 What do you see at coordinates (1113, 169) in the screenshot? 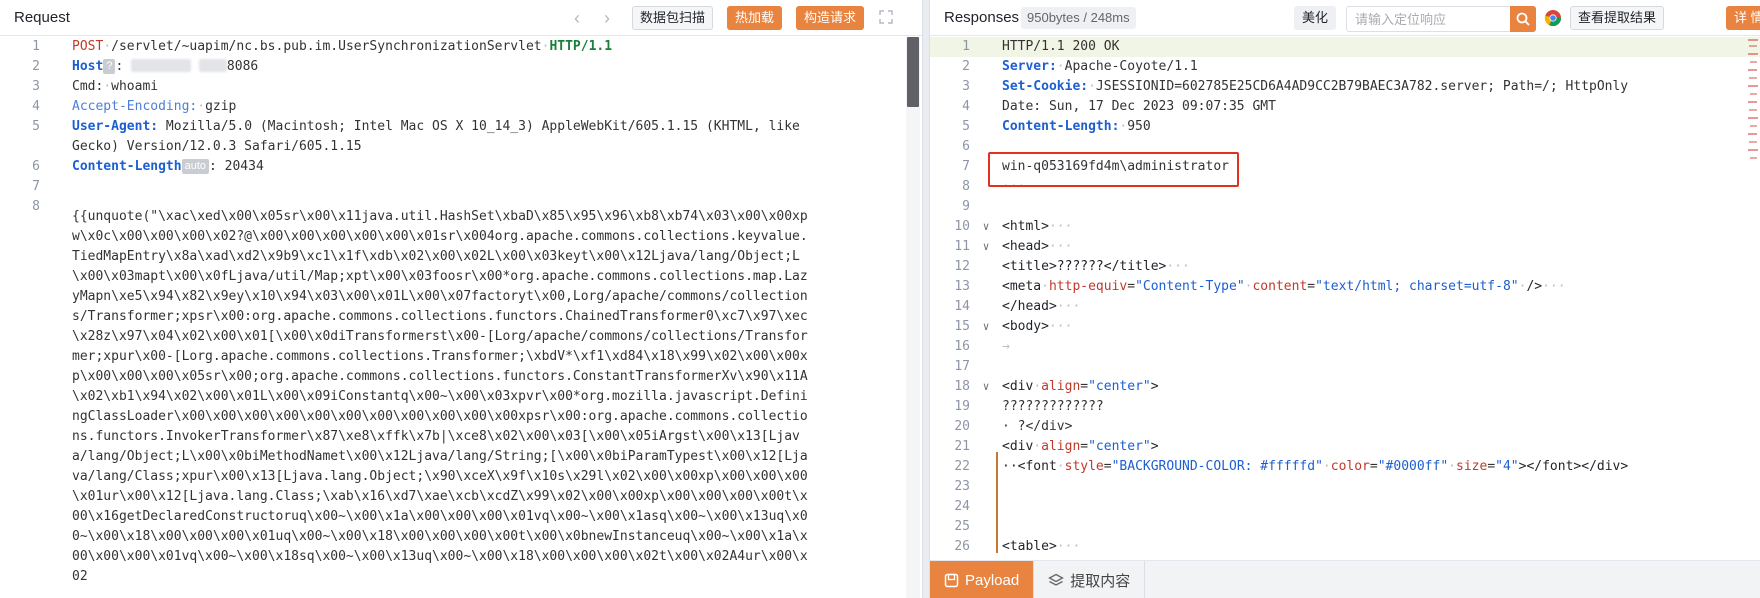
I see `command-output-highlight` at bounding box center [1113, 169].